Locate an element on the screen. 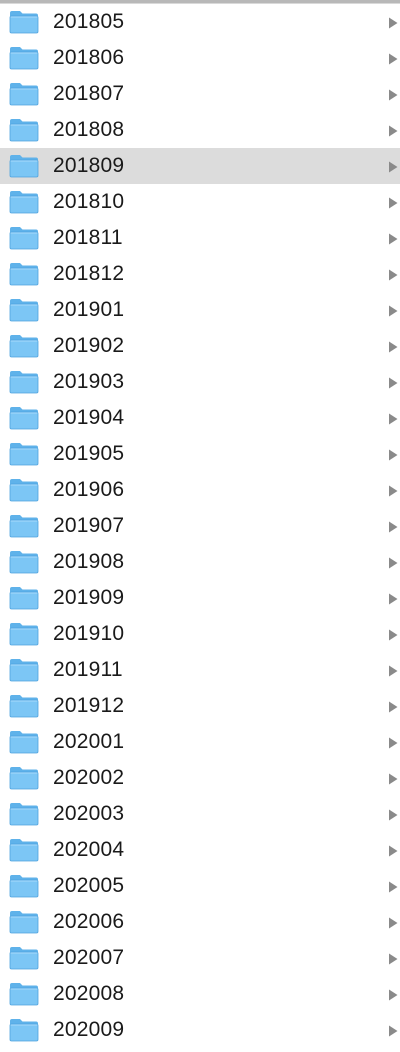 The image size is (400, 1052). folder-name: 201910 is located at coordinates (89, 633).